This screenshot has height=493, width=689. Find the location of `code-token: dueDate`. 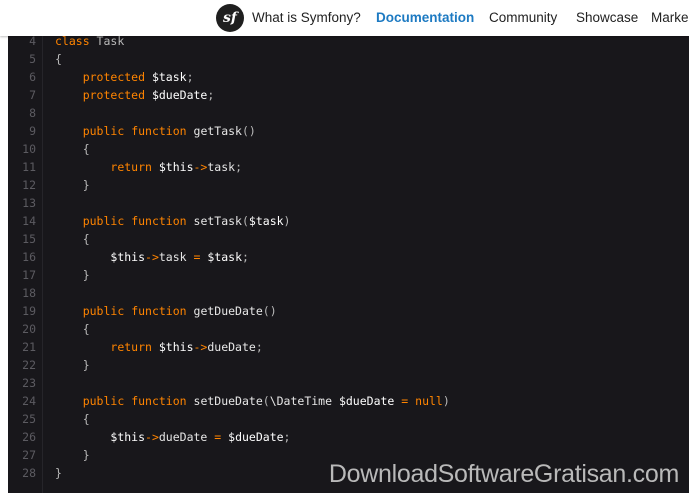

code-token: dueDate is located at coordinates (183, 437).